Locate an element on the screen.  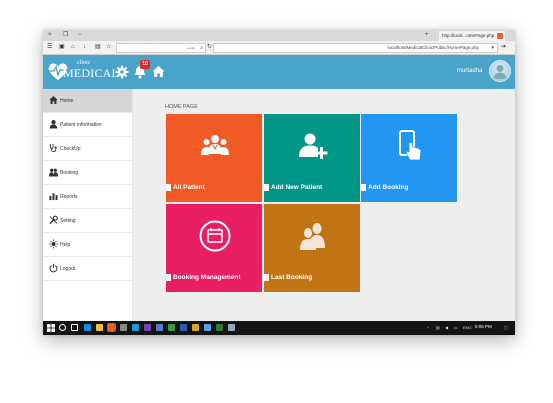
sidebar-item-label: Reports is located at coordinates (69, 197).